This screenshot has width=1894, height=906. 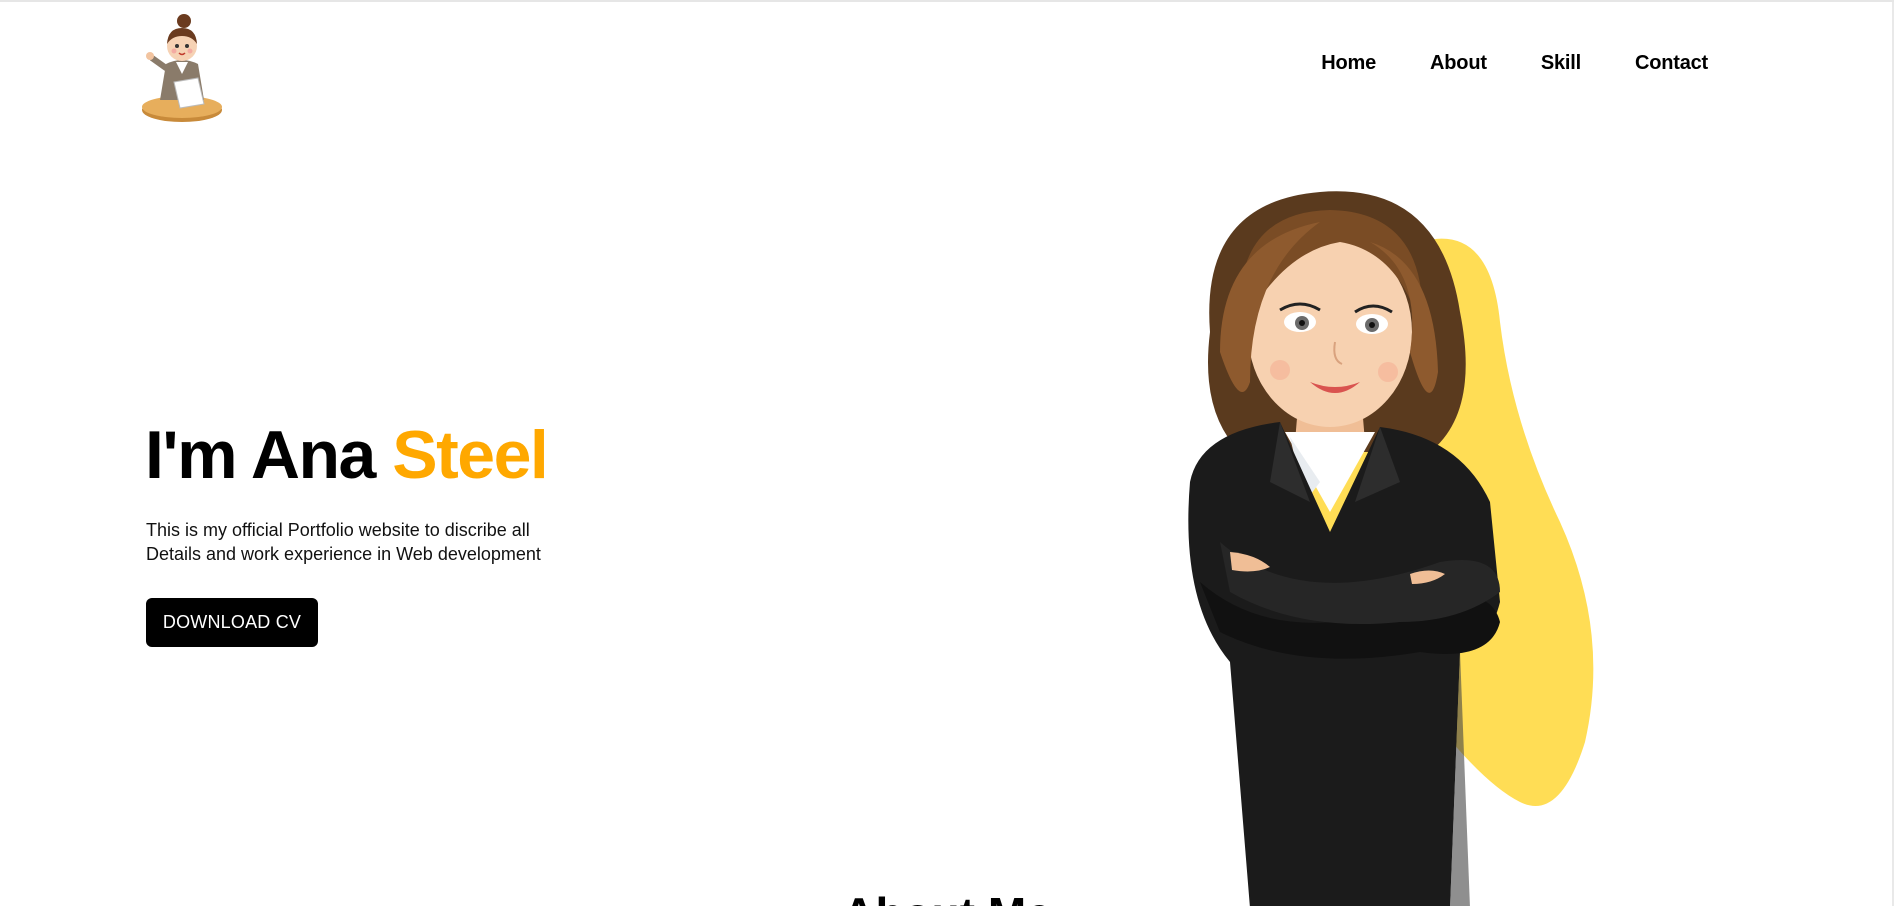 What do you see at coordinates (947, 895) in the screenshot?
I see `about-section-title: About Me` at bounding box center [947, 895].